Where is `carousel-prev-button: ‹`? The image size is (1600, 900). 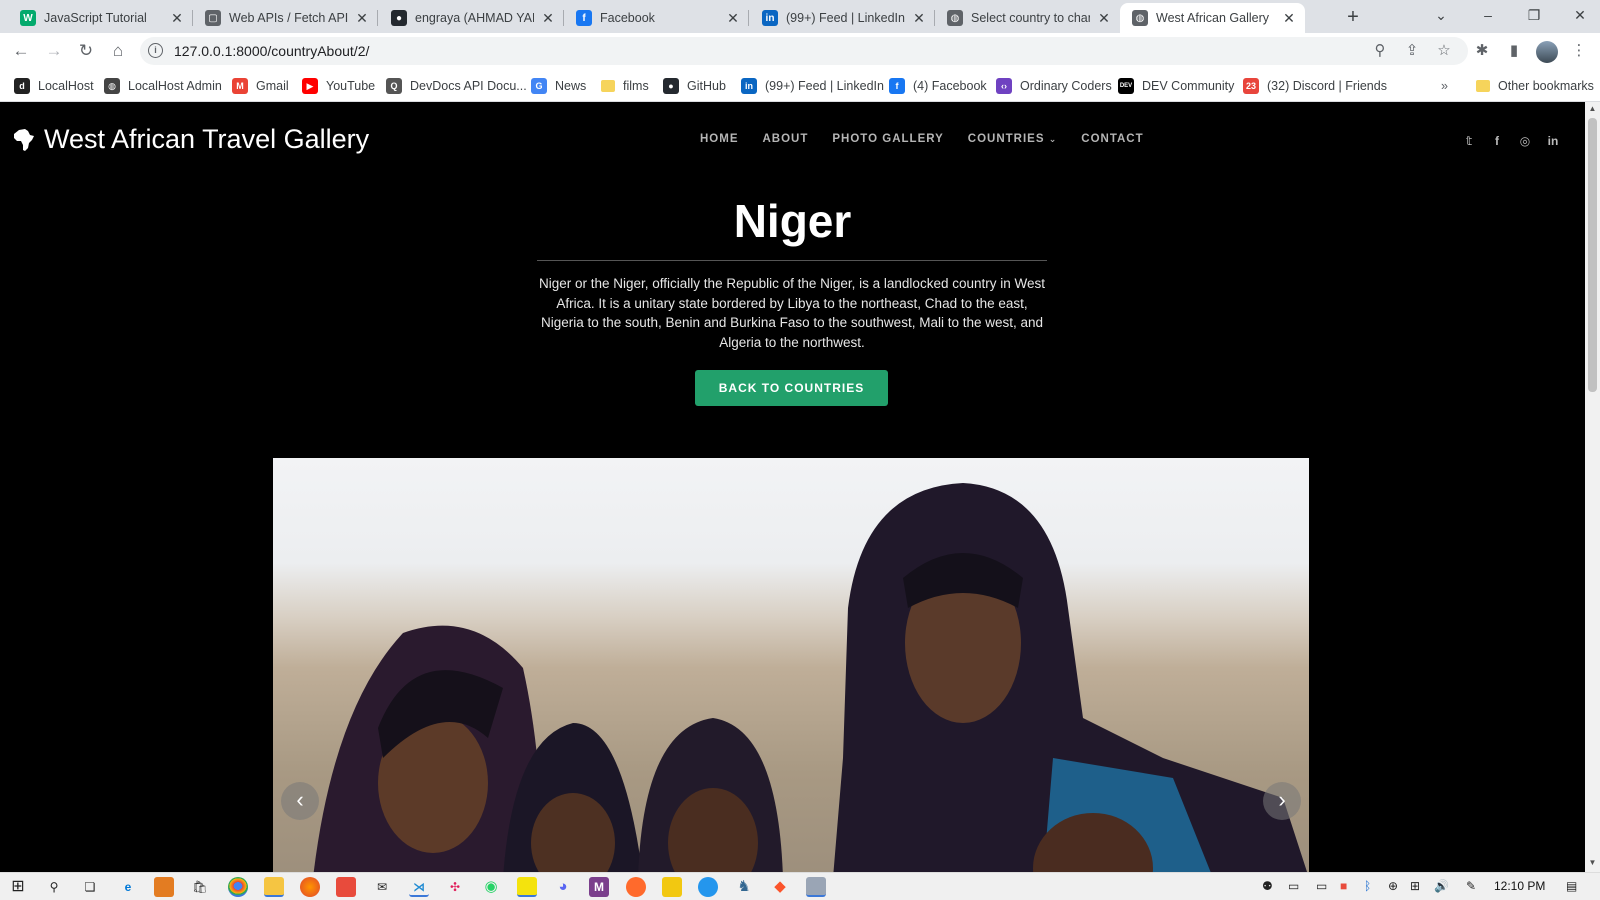 carousel-prev-button: ‹ is located at coordinates (300, 801).